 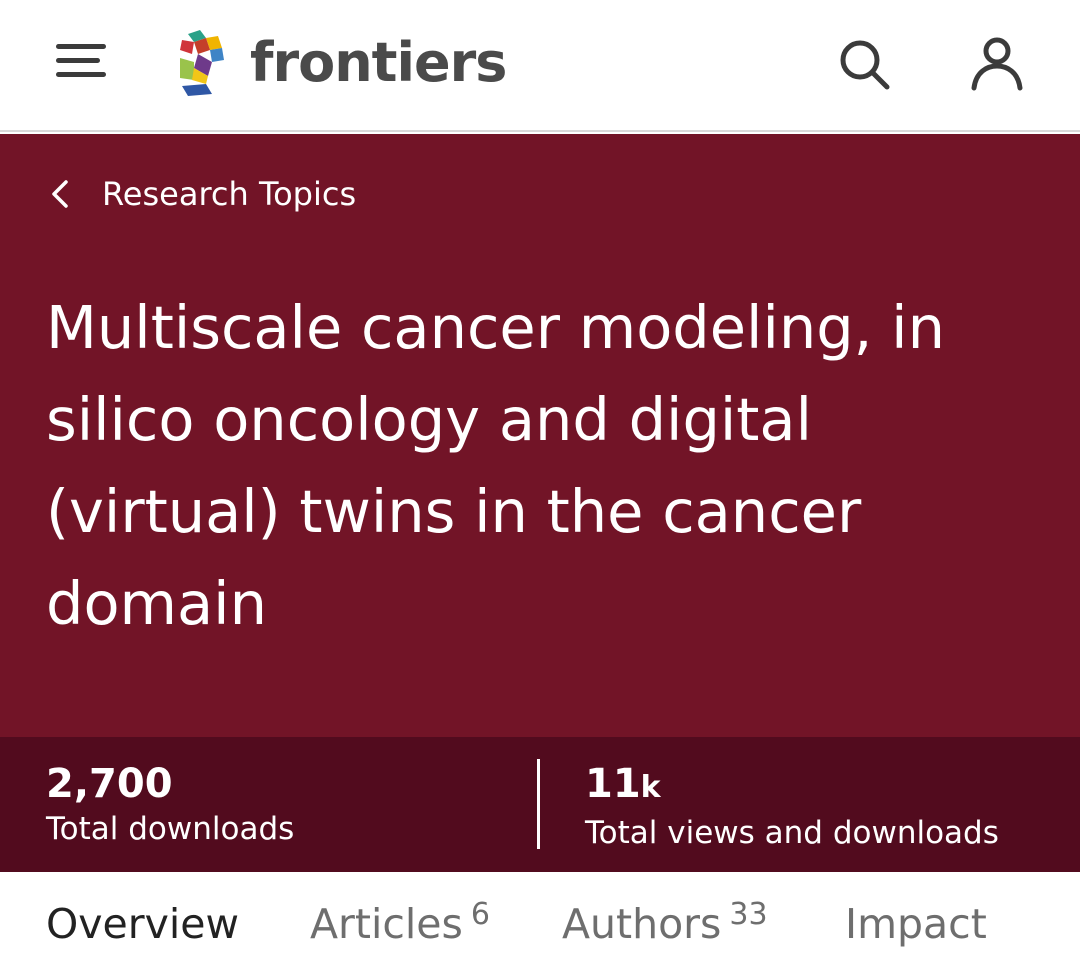 What do you see at coordinates (540, 66) in the screenshot?
I see `top-nav-bar: frontiers` at bounding box center [540, 66].